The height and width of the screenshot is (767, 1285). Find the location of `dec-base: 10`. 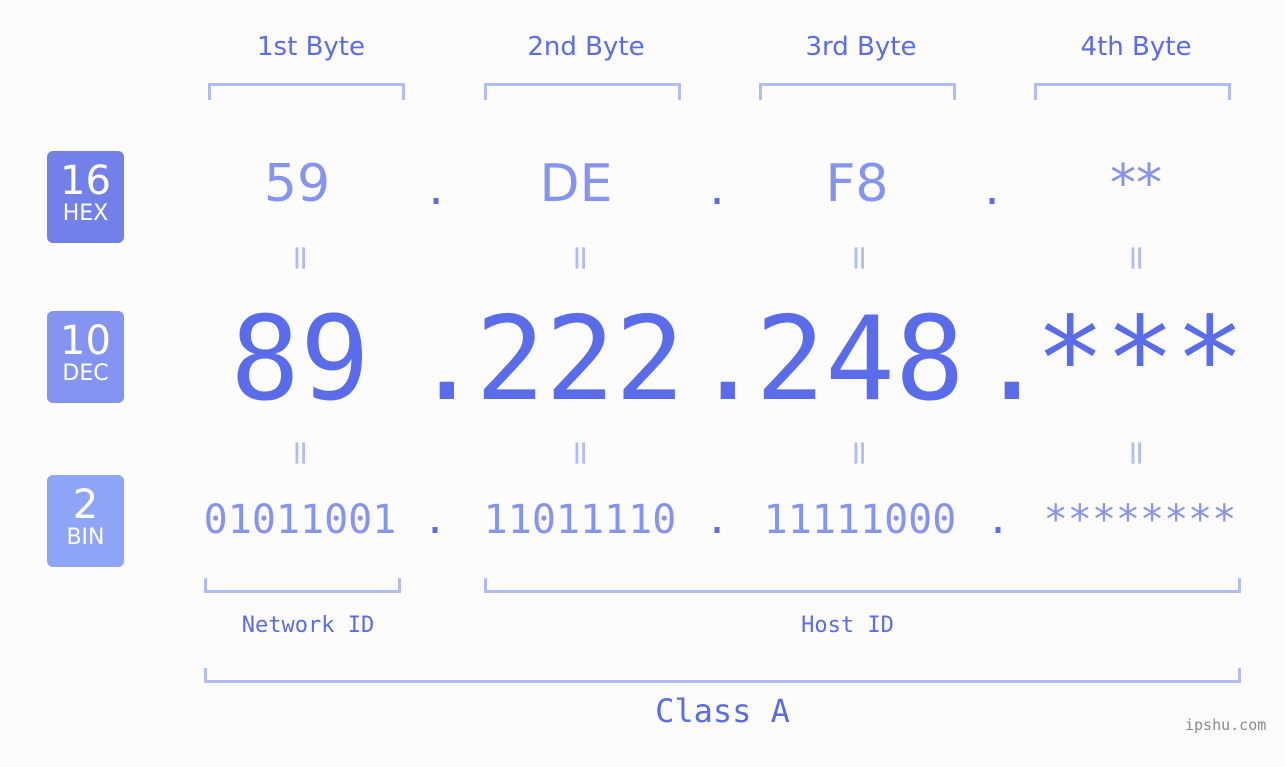

dec-base: 10 is located at coordinates (85, 341).